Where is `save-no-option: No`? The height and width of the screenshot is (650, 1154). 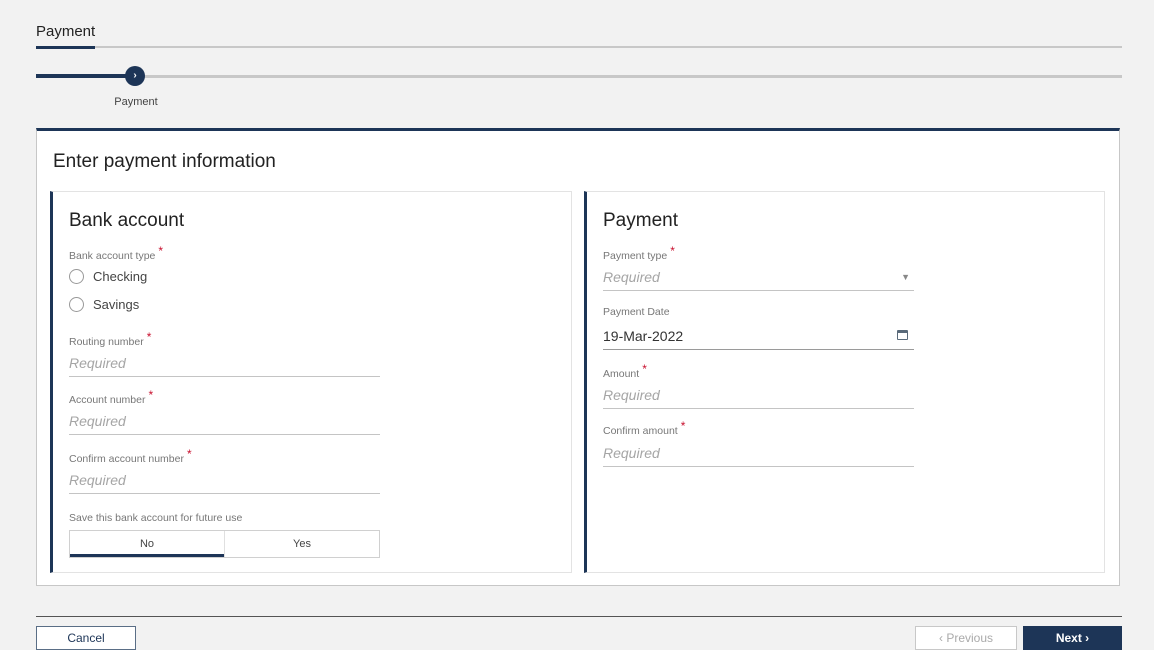 save-no-option: No is located at coordinates (147, 544).